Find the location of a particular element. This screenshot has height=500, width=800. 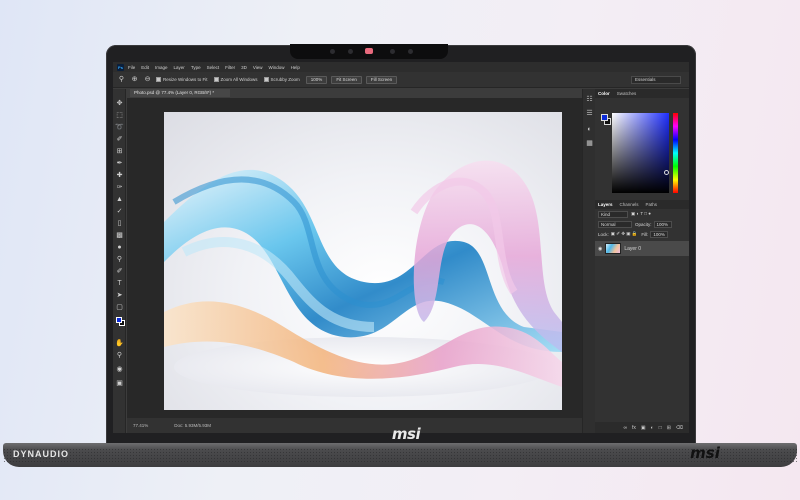

properties-icon: ☰ is located at coordinates (589, 113).